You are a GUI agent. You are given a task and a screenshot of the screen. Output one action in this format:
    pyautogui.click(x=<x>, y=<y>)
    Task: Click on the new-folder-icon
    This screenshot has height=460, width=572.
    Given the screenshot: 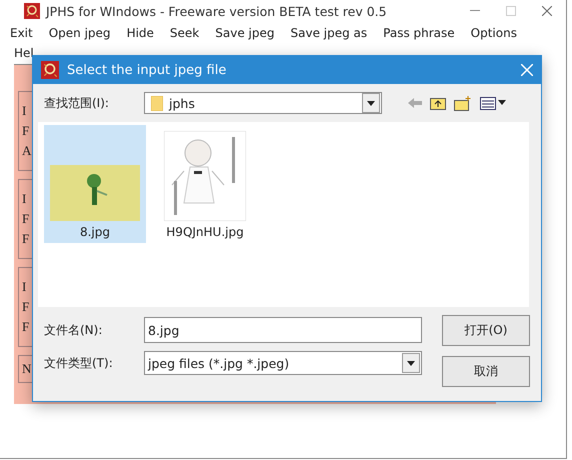 What is the action you would take?
    pyautogui.click(x=463, y=103)
    